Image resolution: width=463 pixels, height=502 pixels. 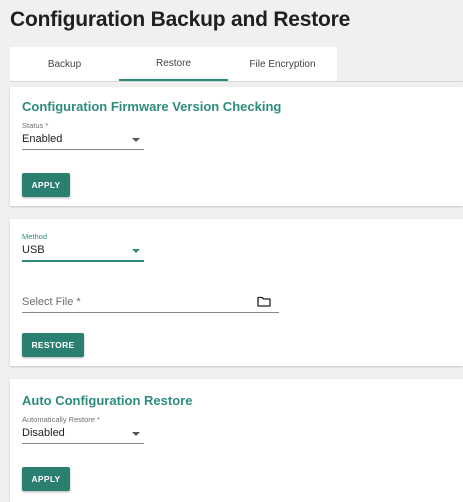 What do you see at coordinates (152, 106) in the screenshot?
I see `firmware-check-title: Configuration Firmware Version Checking` at bounding box center [152, 106].